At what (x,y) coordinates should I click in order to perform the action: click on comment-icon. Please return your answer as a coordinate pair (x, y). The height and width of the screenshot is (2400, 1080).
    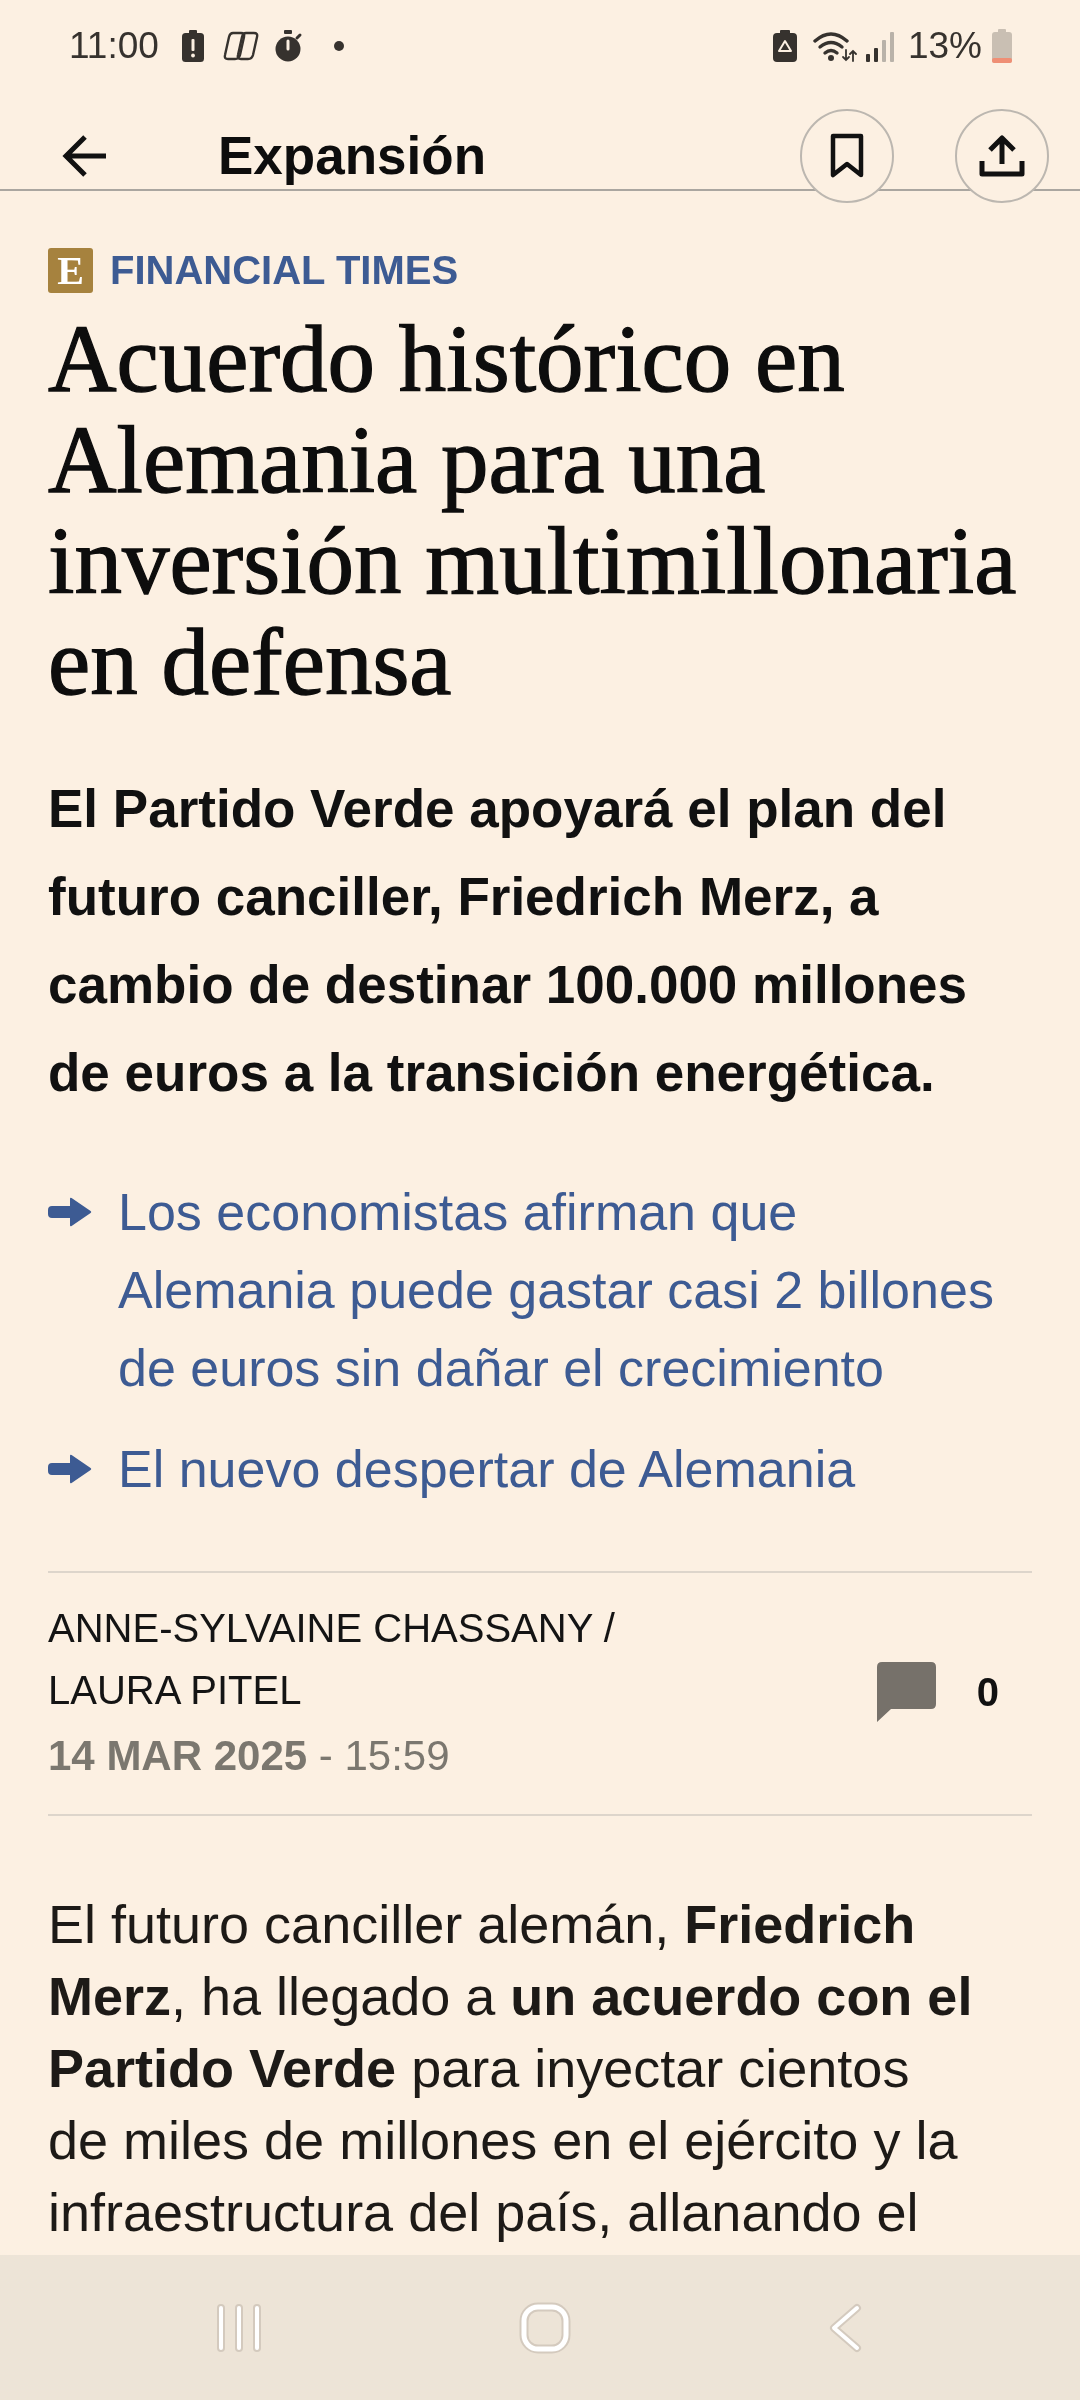
    Looking at the image, I should click on (906, 1692).